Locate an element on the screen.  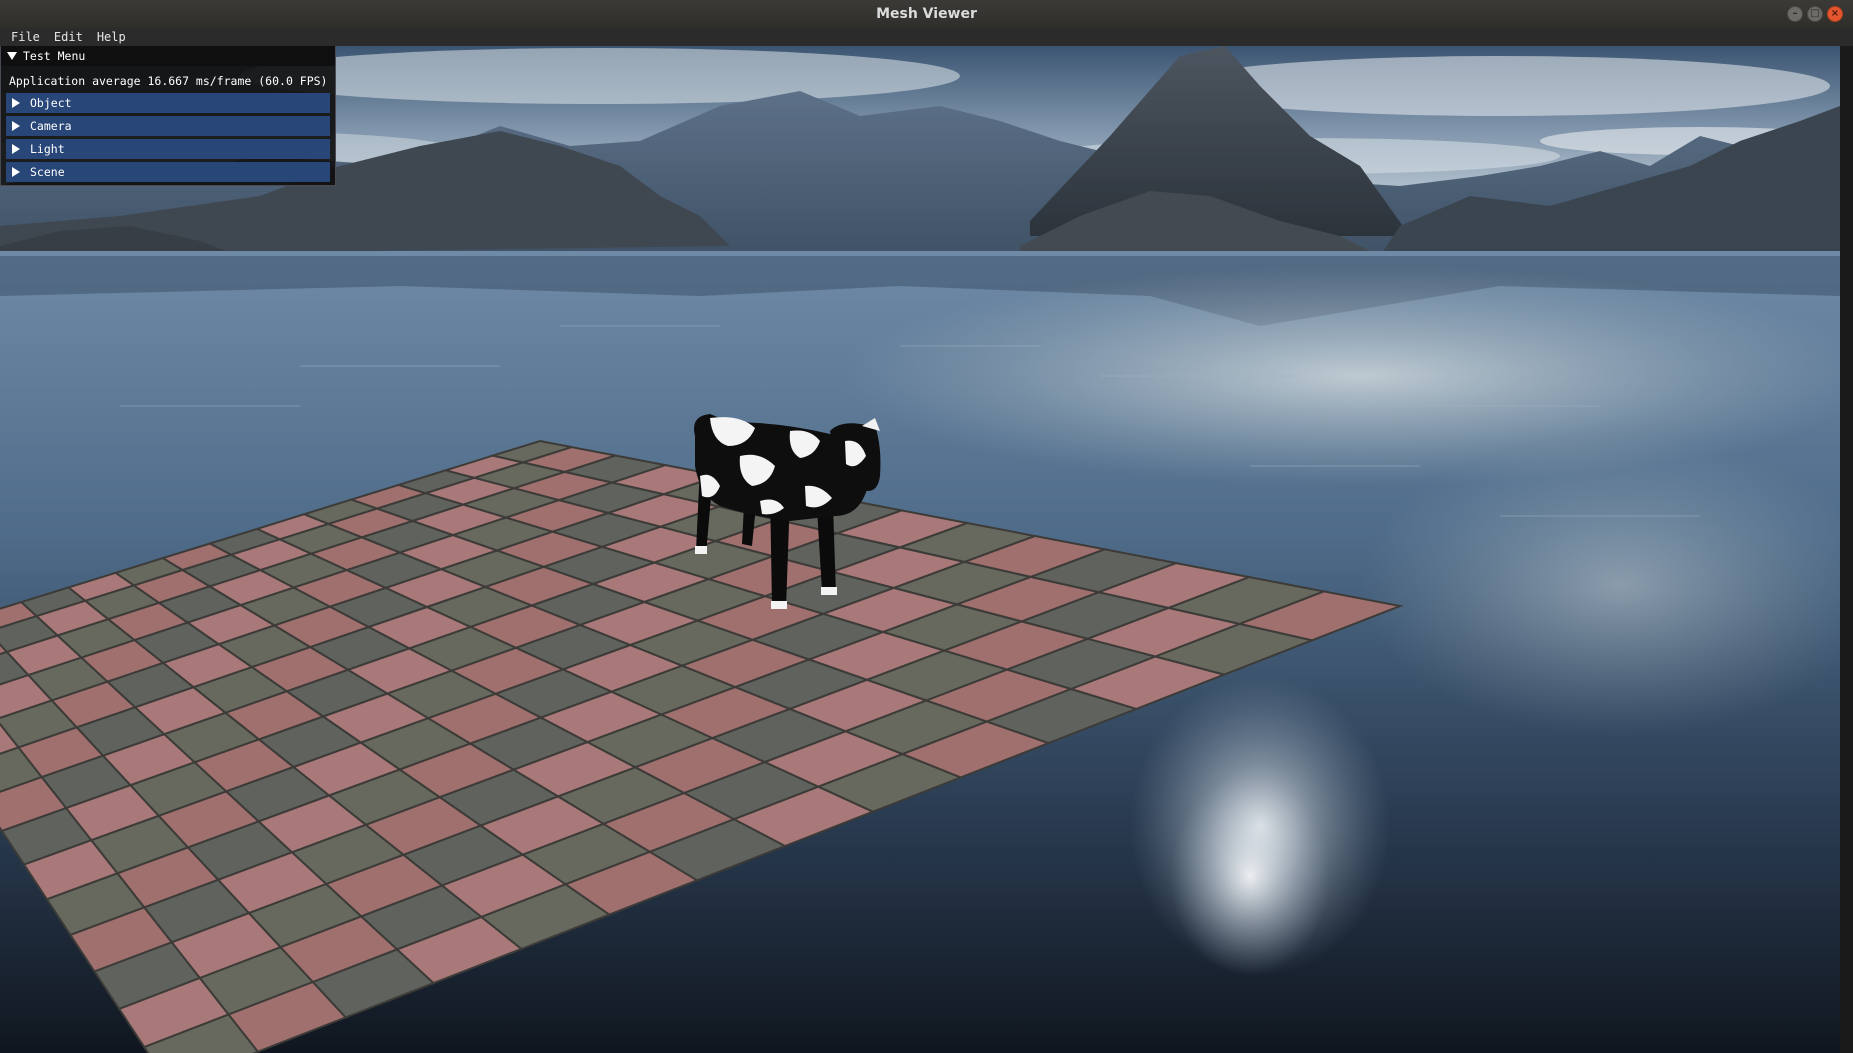
test-menu-title: Test Menu is located at coordinates (54, 56).